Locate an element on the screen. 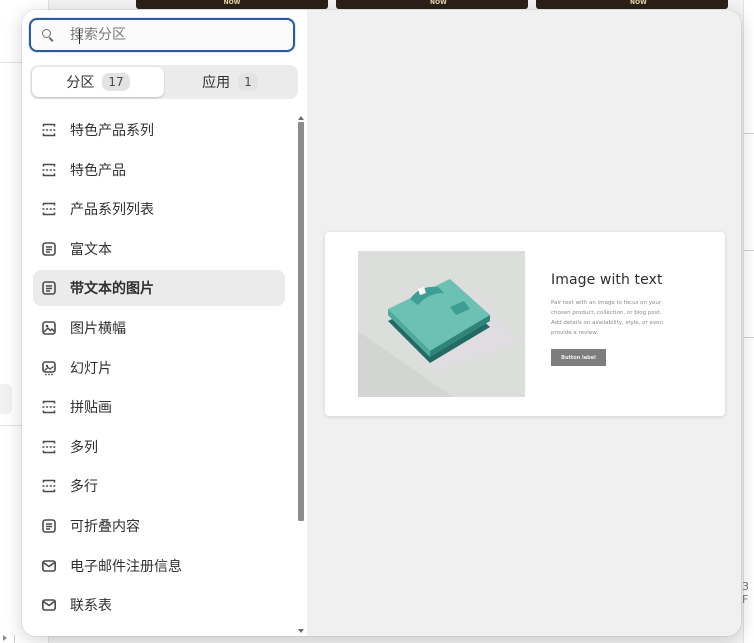  tab-apps: 应用 1 is located at coordinates (230, 82).